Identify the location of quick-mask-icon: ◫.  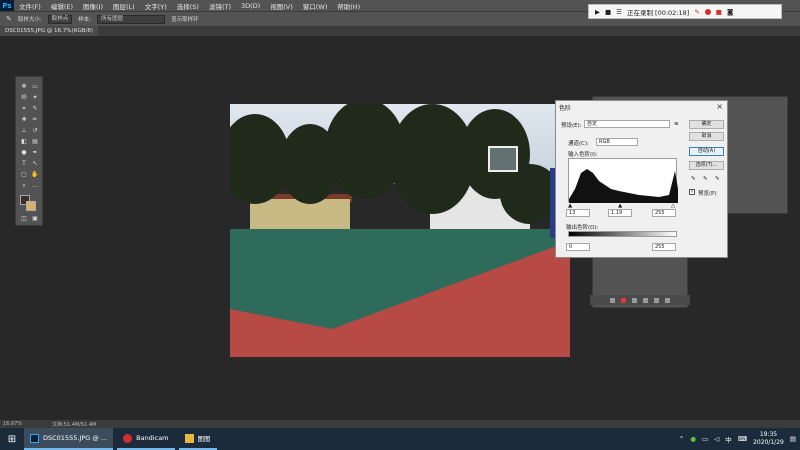
(24, 218).